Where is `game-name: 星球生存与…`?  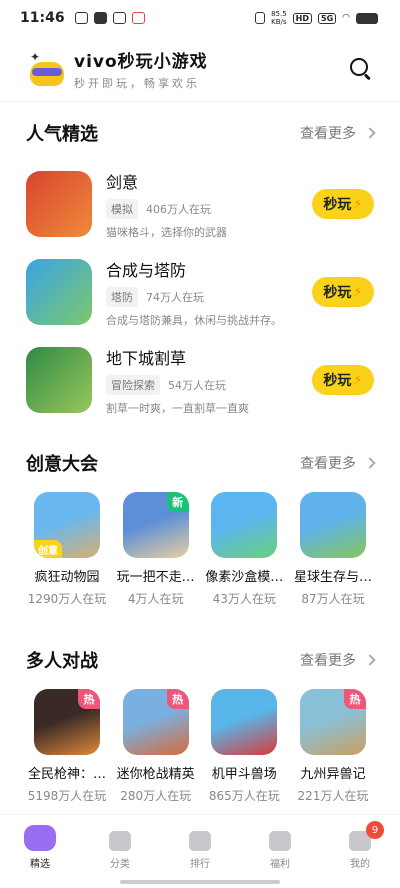 game-name: 星球生存与… is located at coordinates (332, 577).